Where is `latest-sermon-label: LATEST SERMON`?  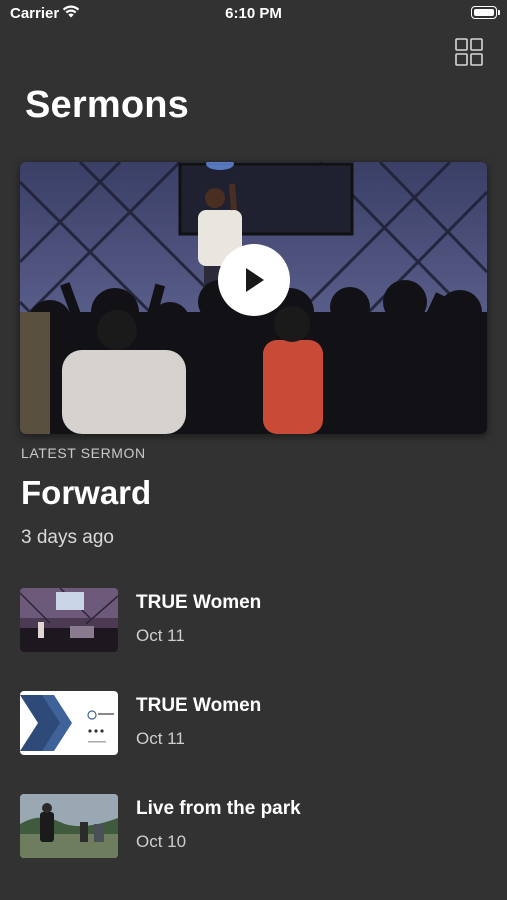
latest-sermon-label: LATEST SERMON is located at coordinates (83, 453).